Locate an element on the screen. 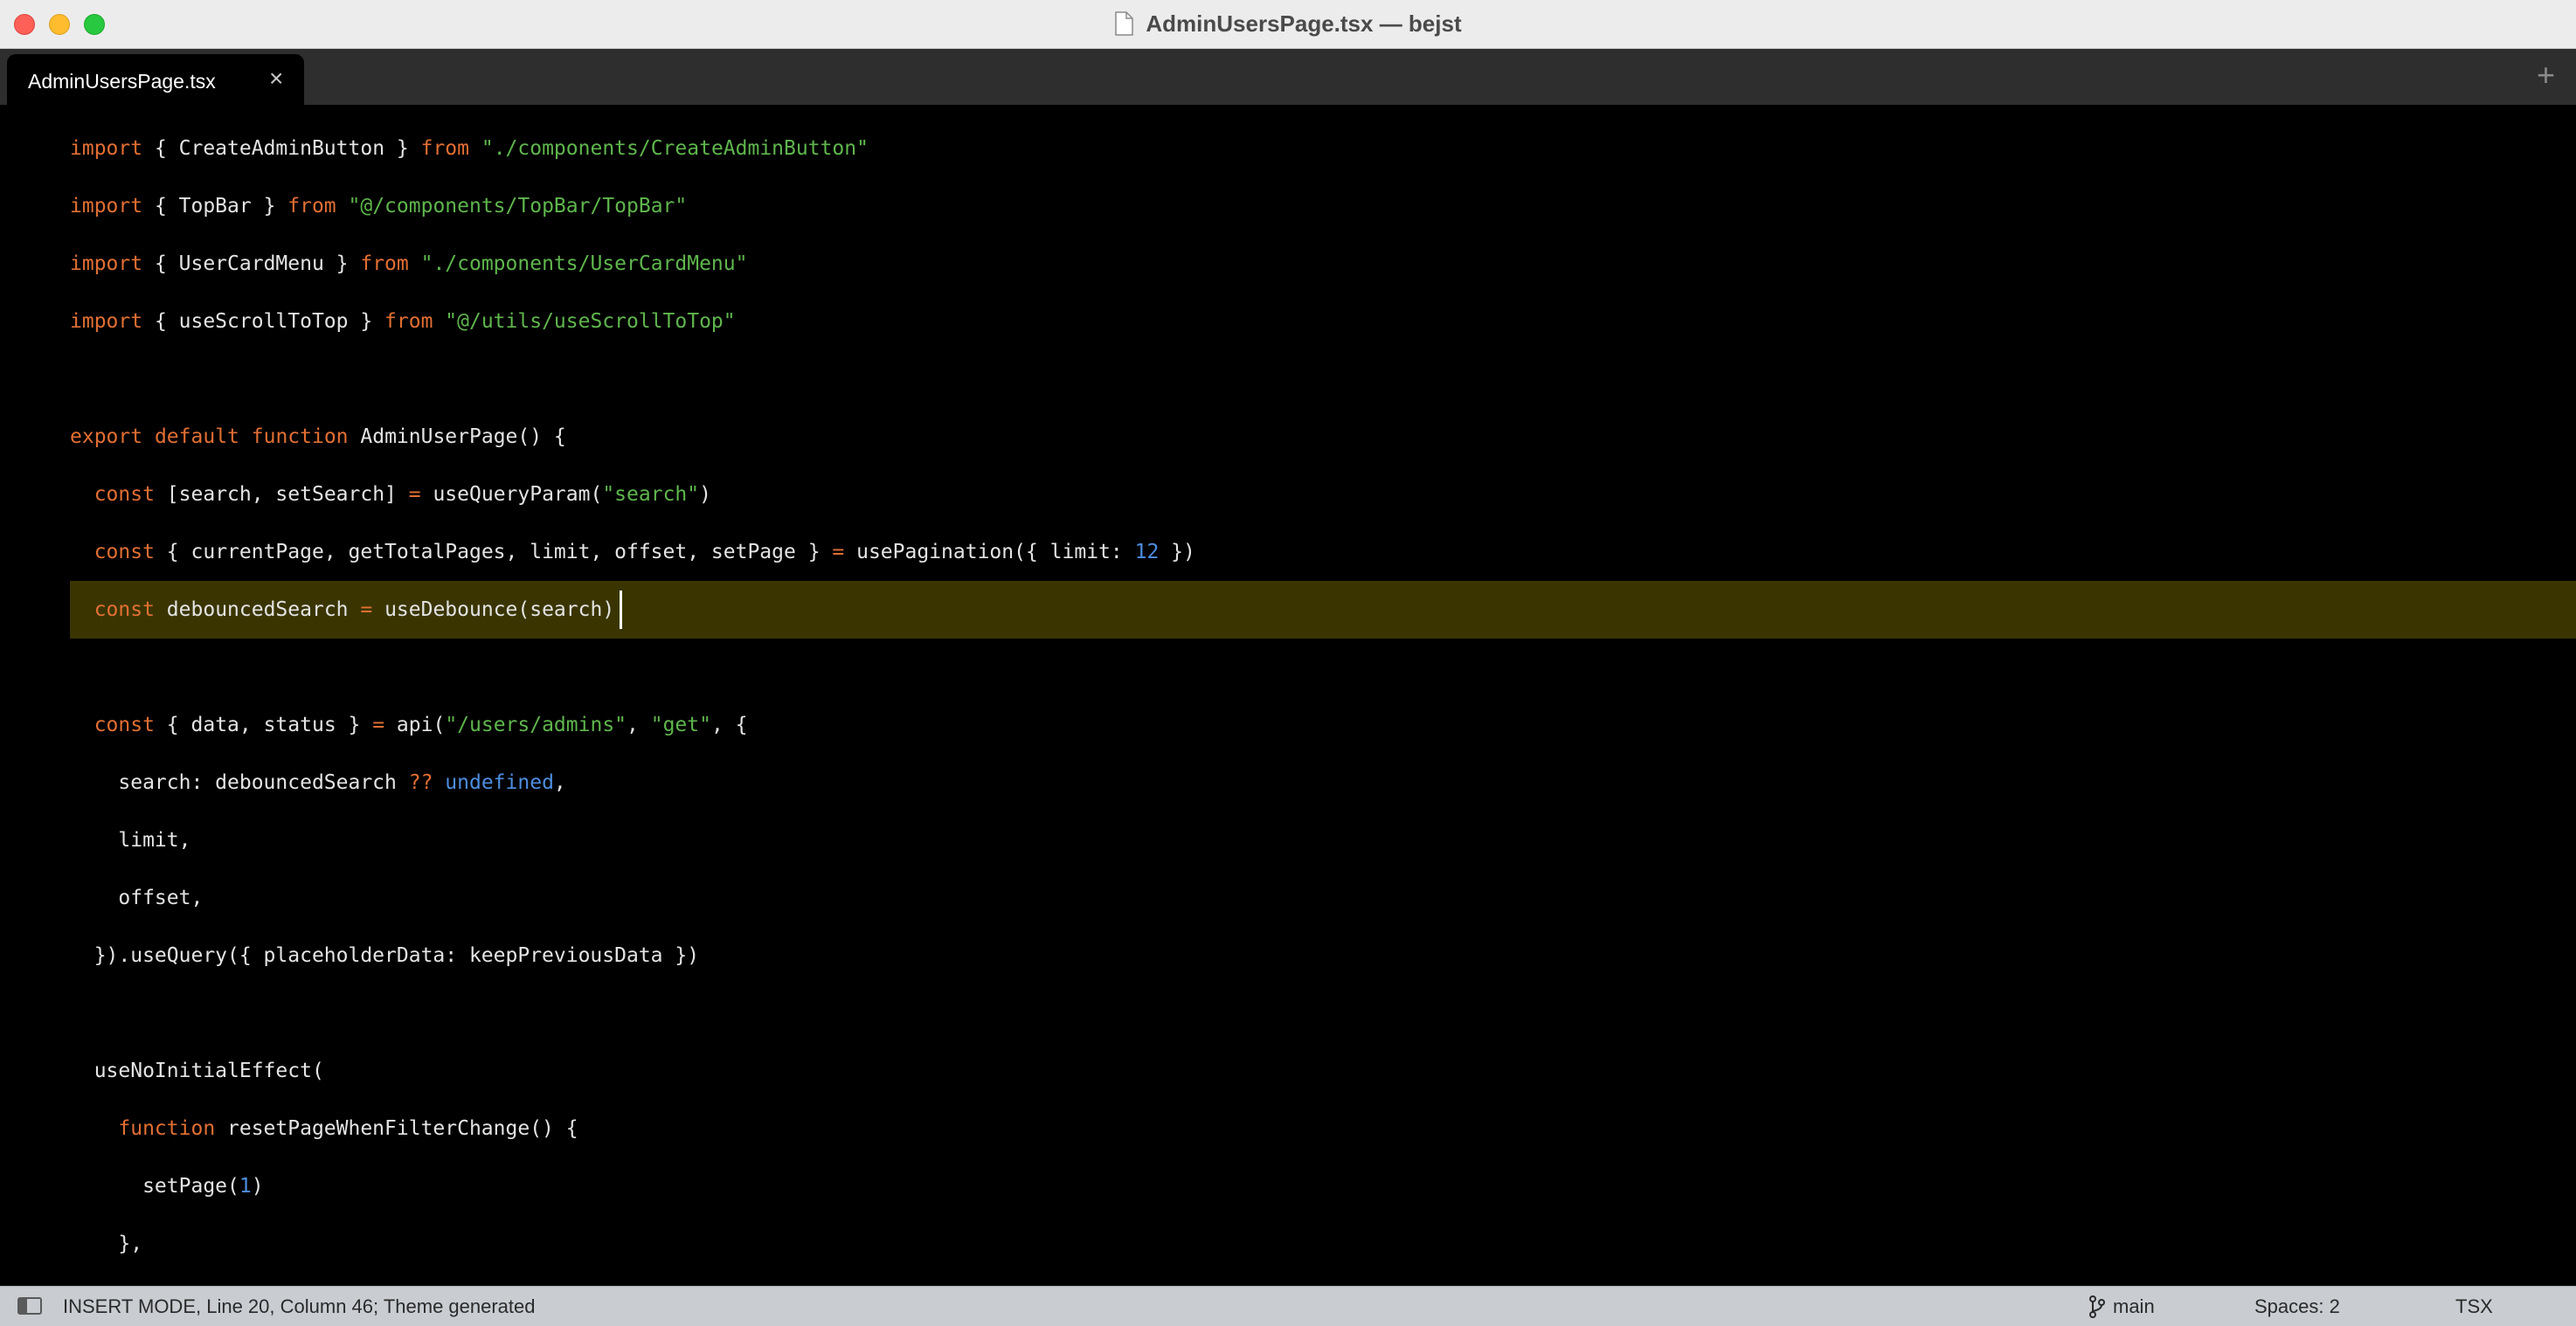  syntax-selector: TSX is located at coordinates (2474, 1306).